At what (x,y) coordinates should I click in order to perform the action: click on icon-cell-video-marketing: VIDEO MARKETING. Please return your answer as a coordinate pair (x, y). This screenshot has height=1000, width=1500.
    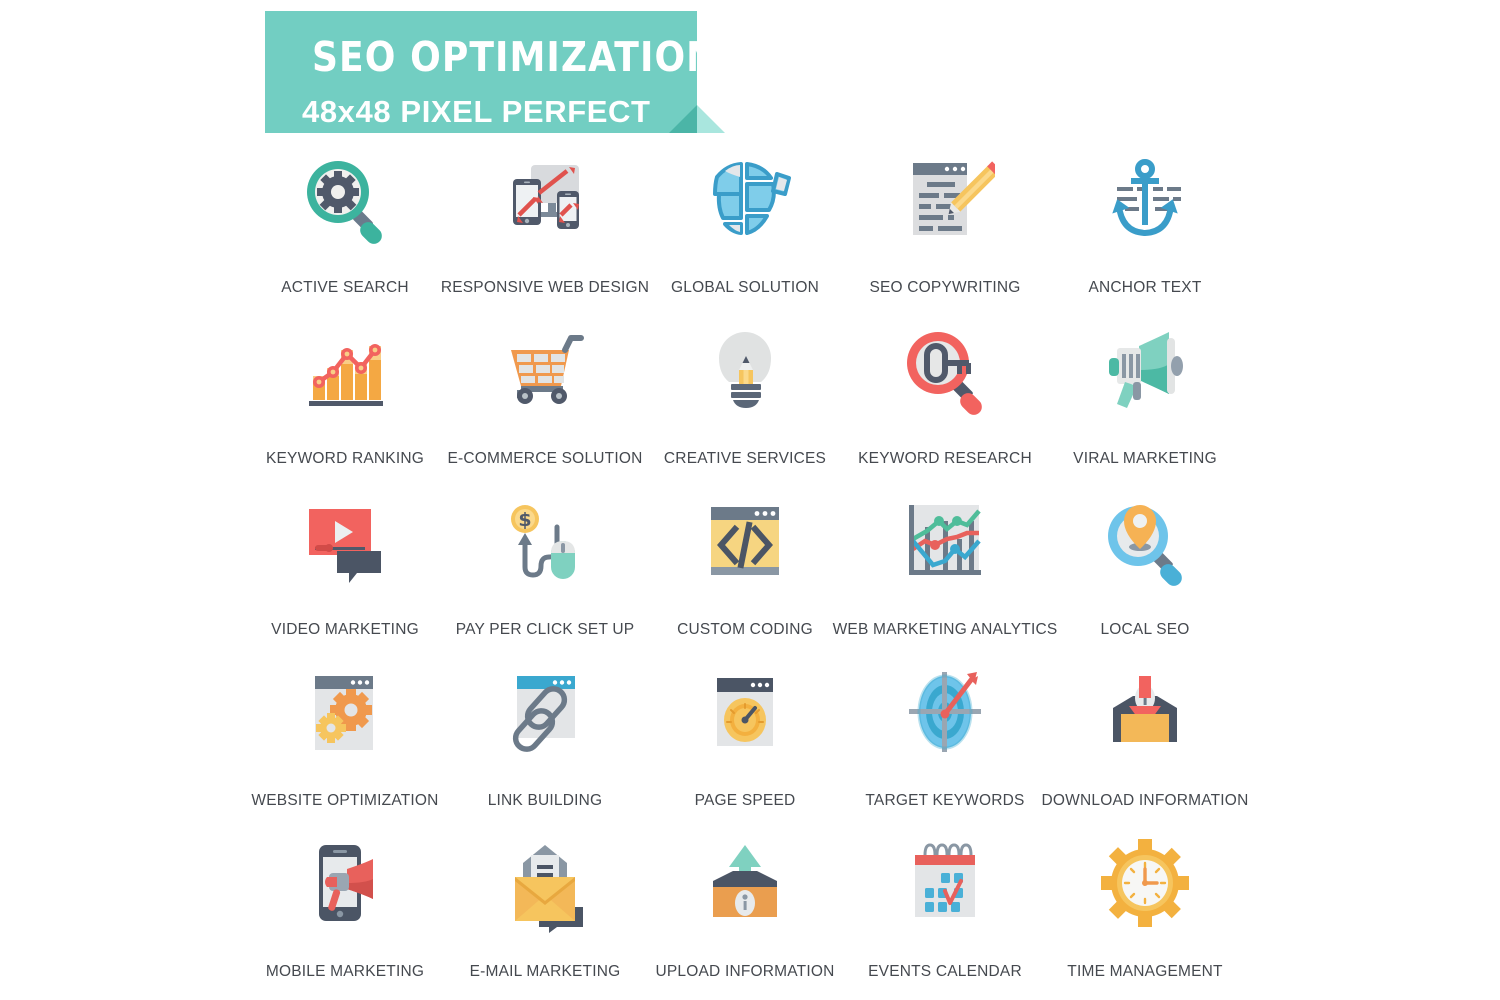
    Looking at the image, I should click on (345, 572).